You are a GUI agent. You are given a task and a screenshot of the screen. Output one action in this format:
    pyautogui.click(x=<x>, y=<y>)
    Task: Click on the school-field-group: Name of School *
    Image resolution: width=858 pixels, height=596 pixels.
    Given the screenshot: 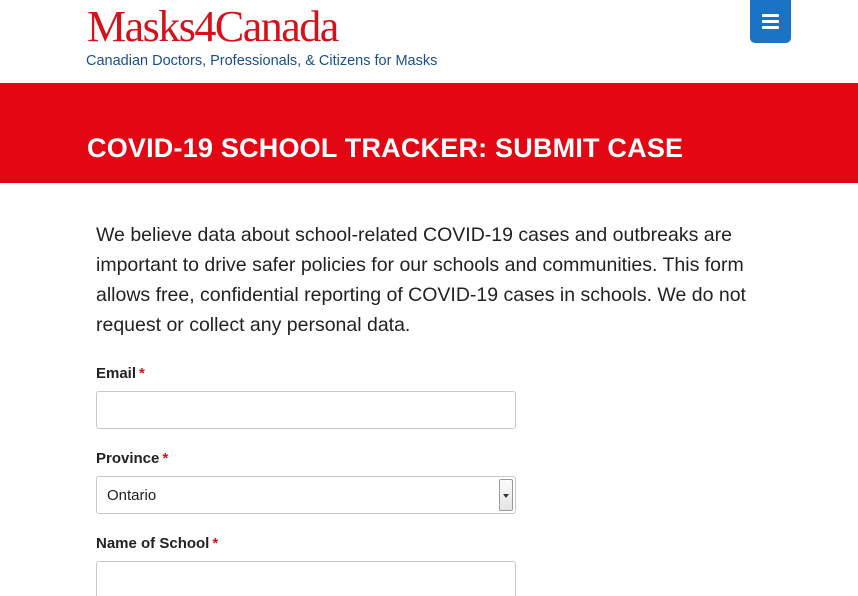 What is the action you would take?
    pyautogui.click(x=477, y=565)
    